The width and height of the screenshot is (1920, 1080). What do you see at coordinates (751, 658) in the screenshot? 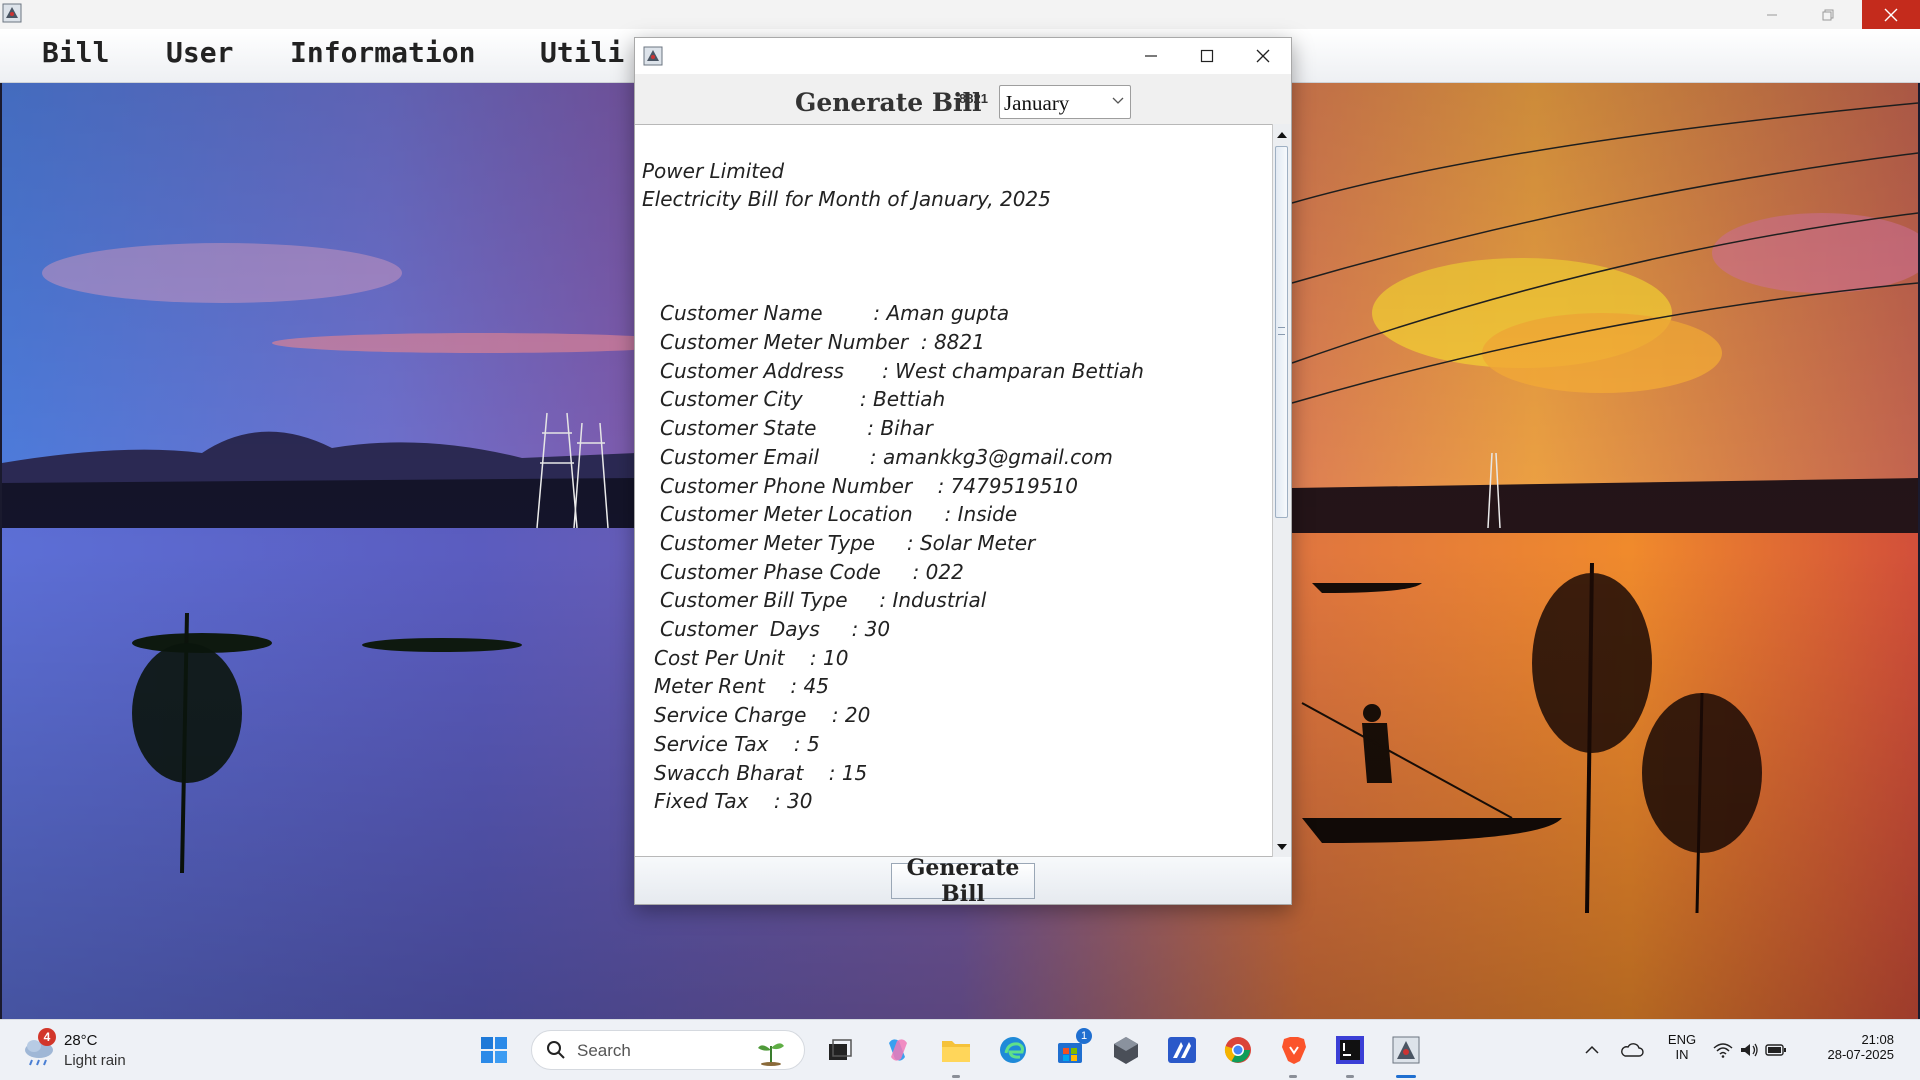
I see `charge-line: Cost Per Unit : 10` at bounding box center [751, 658].